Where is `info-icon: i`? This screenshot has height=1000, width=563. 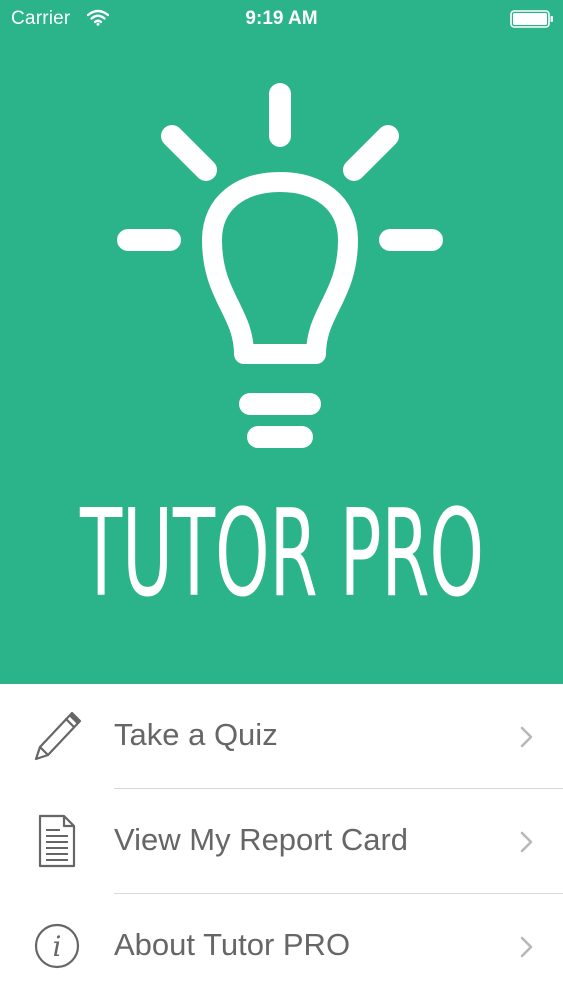
info-icon: i is located at coordinates (57, 946).